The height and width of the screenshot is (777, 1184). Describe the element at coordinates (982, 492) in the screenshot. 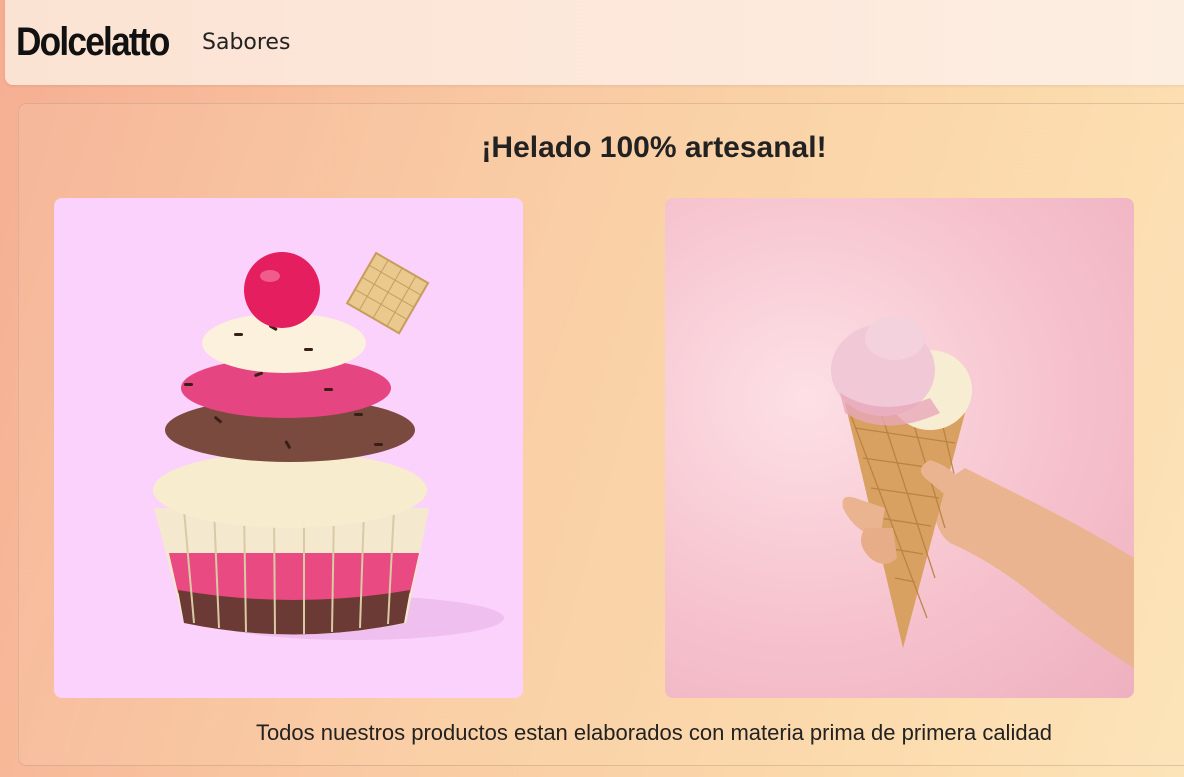

I see `ice-cream-cone-icon` at that location.